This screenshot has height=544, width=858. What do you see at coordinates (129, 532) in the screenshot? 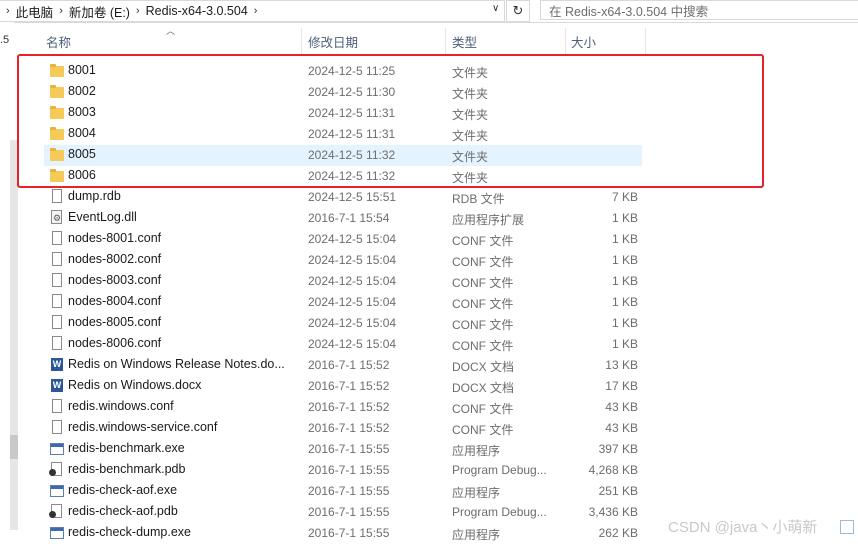
I see `file-name: redis-check-dump.exe` at bounding box center [129, 532].